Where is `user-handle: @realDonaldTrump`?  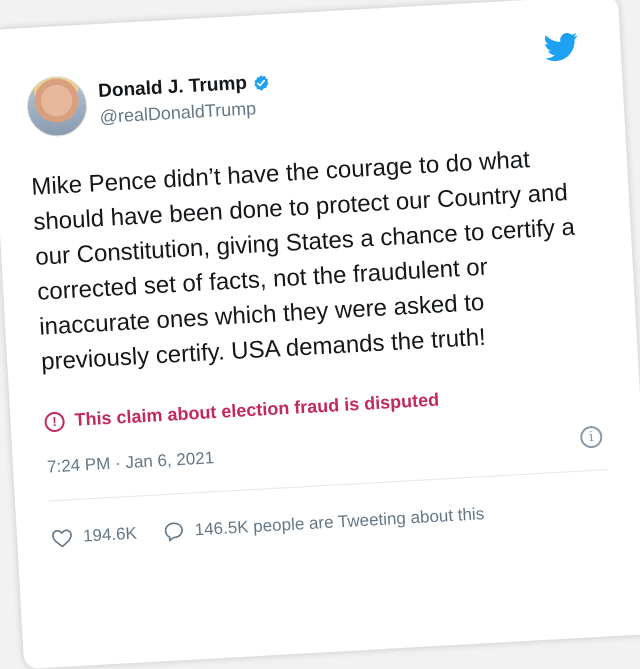 user-handle: @realDonaldTrump is located at coordinates (185, 112).